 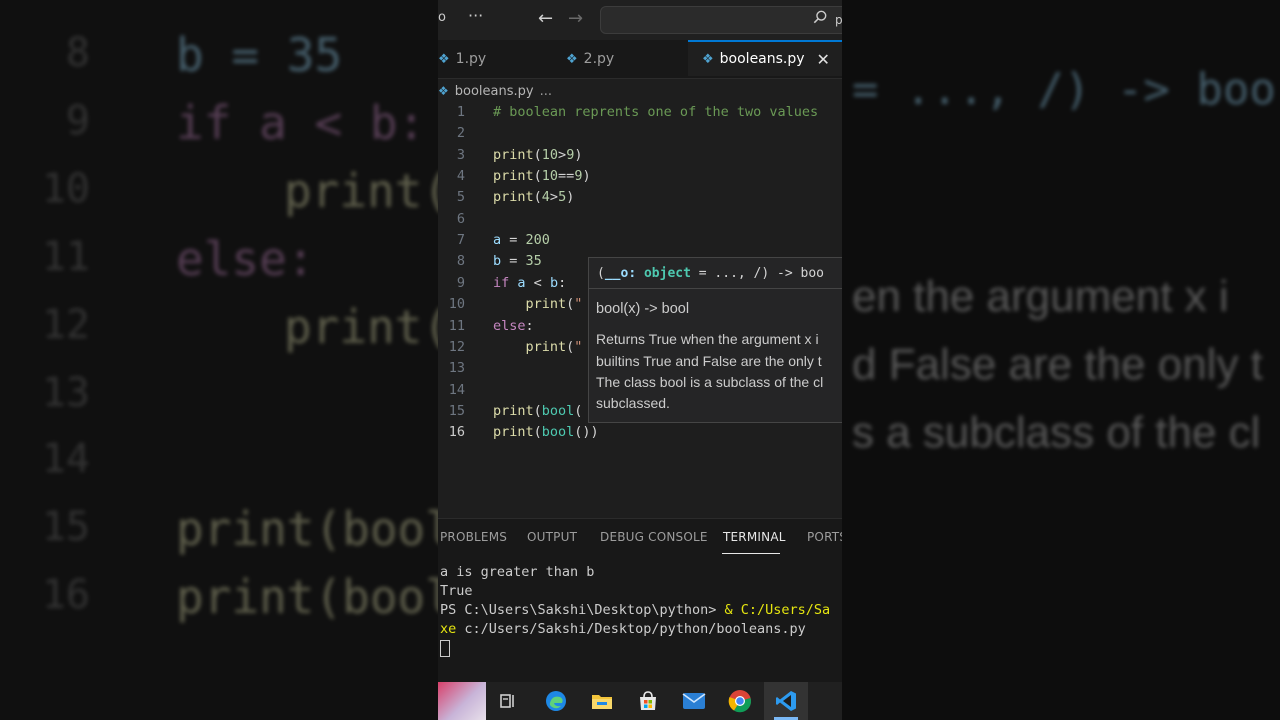 I want to click on tab-output: OUTPUT, so click(x=552, y=537).